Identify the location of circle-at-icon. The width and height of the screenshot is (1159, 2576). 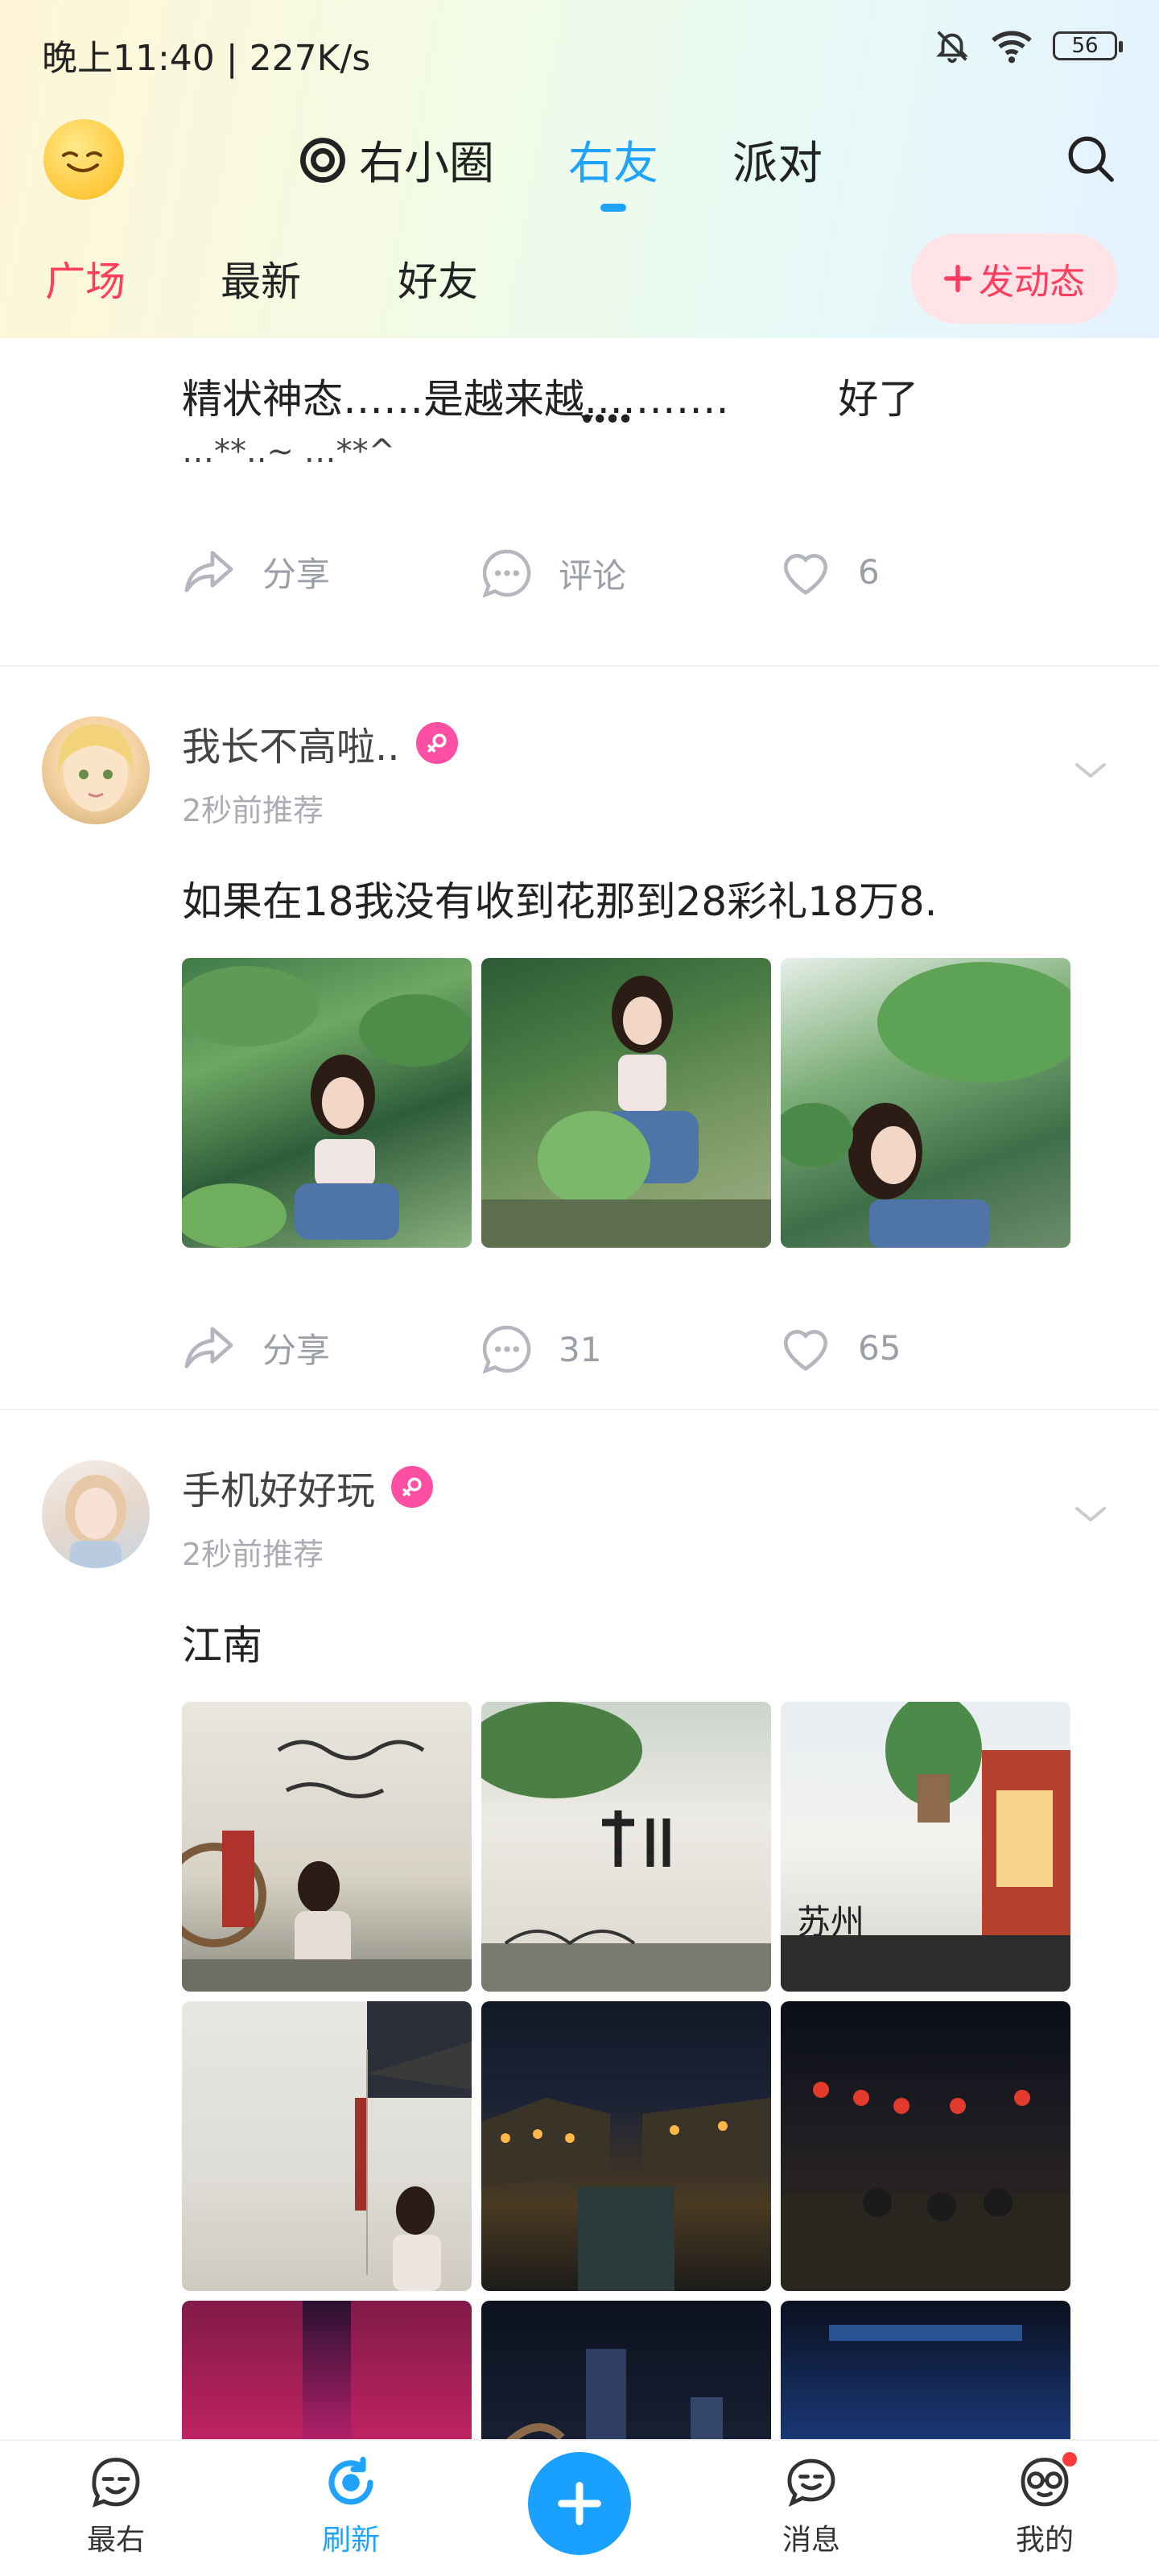
(322, 160).